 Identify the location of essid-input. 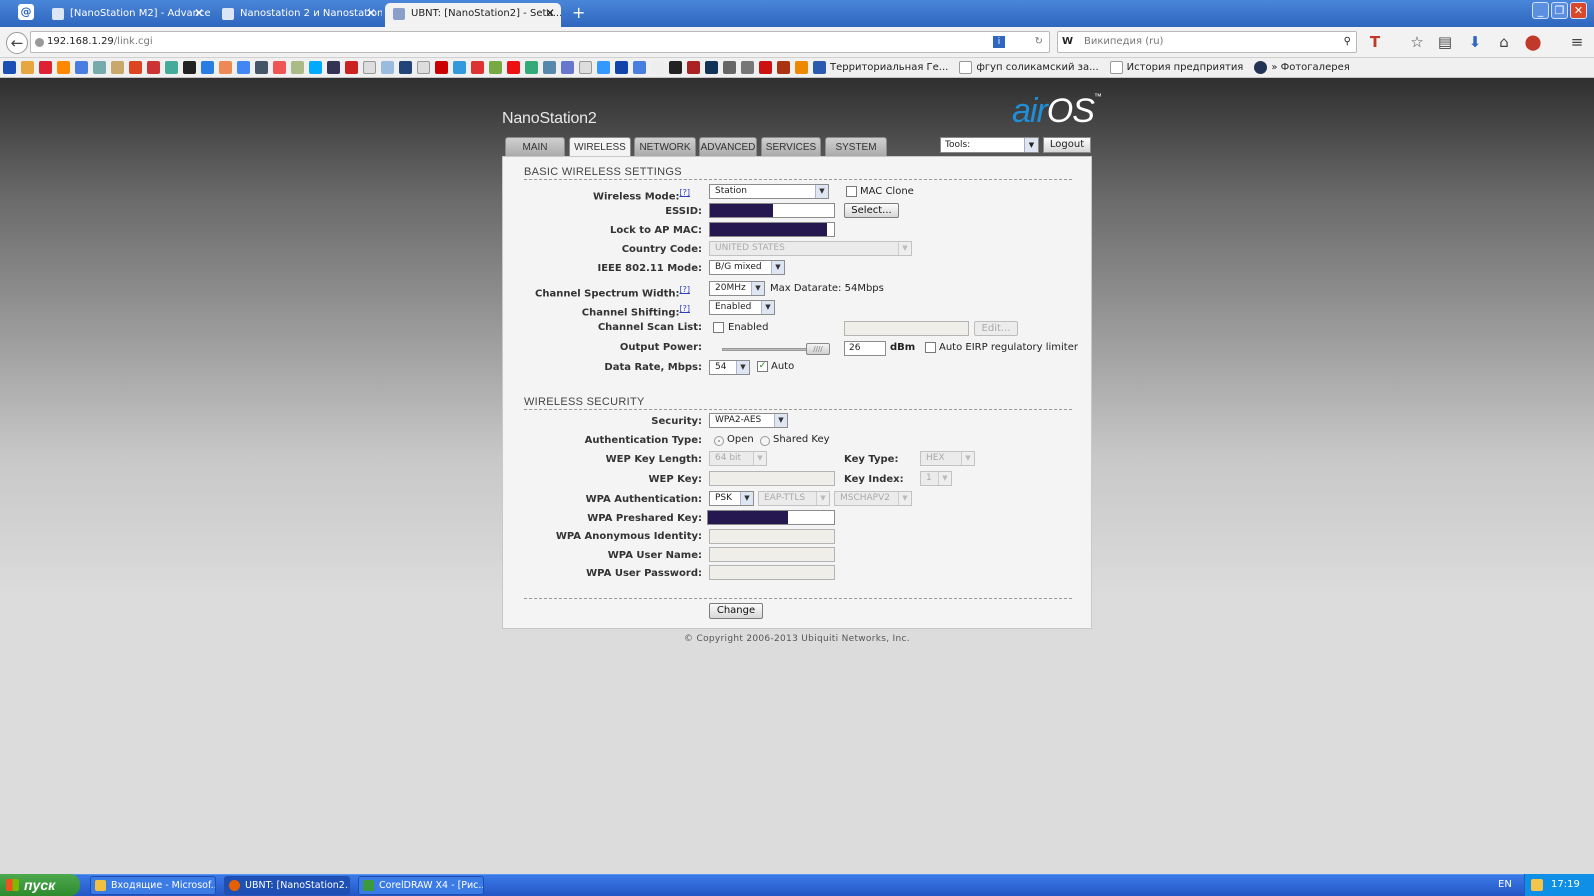
(772, 210).